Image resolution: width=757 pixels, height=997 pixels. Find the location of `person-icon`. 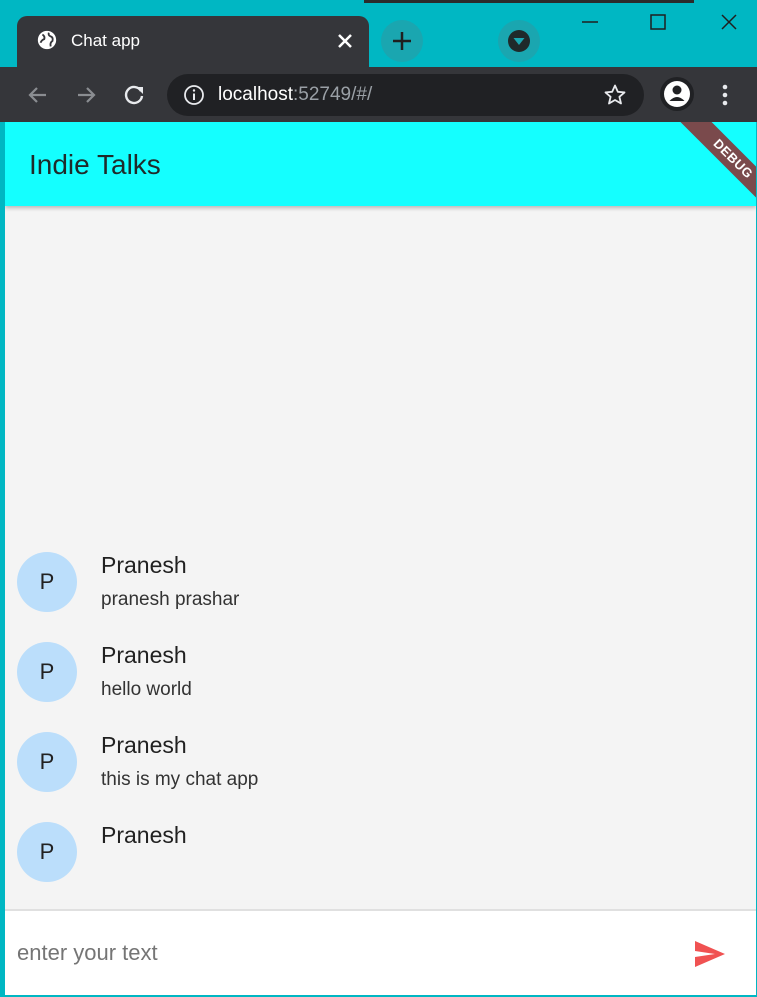

person-icon is located at coordinates (677, 94).